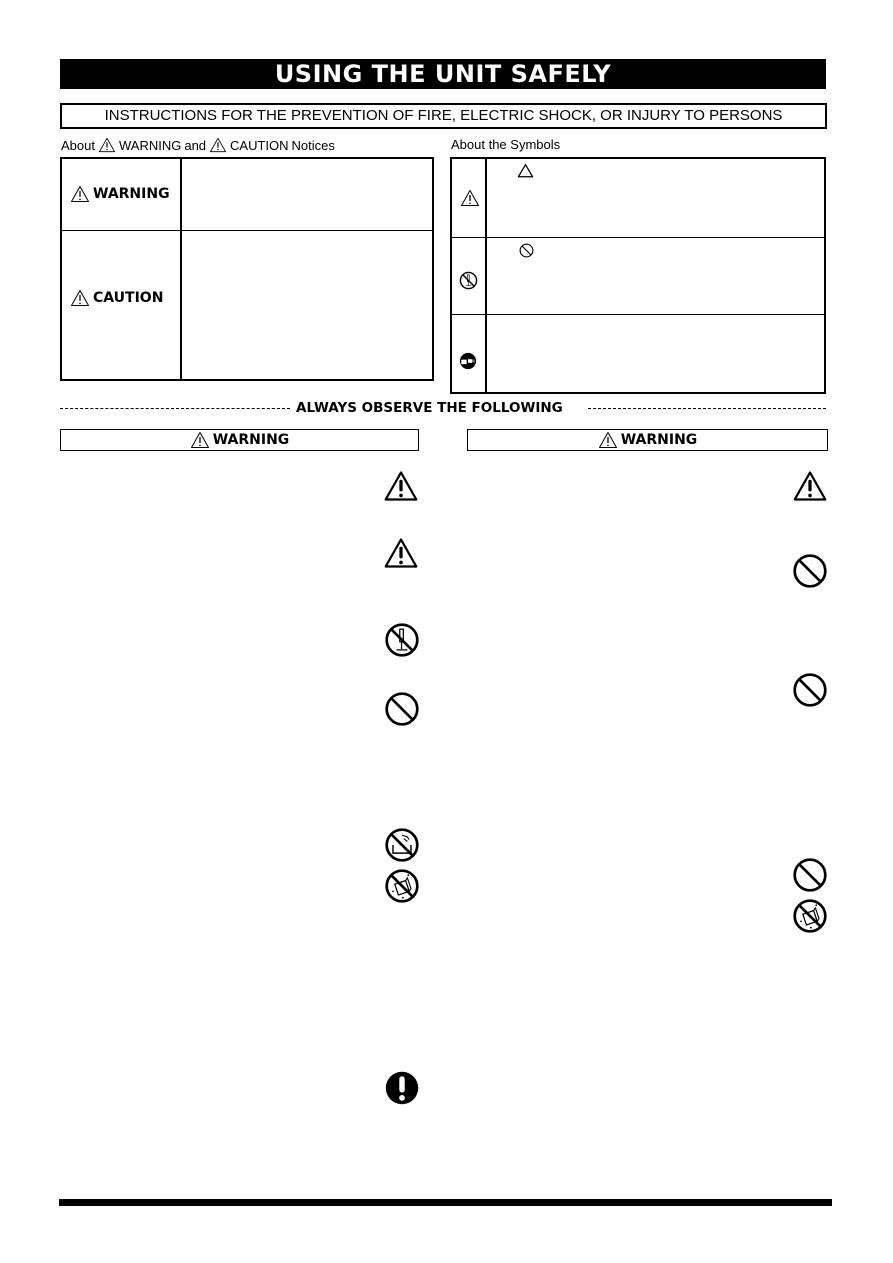 The height and width of the screenshot is (1263, 893). What do you see at coordinates (78, 145) in the screenshot?
I see `label-about: About` at bounding box center [78, 145].